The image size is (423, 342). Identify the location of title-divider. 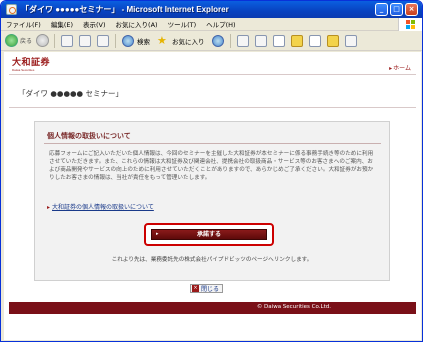
(212, 107).